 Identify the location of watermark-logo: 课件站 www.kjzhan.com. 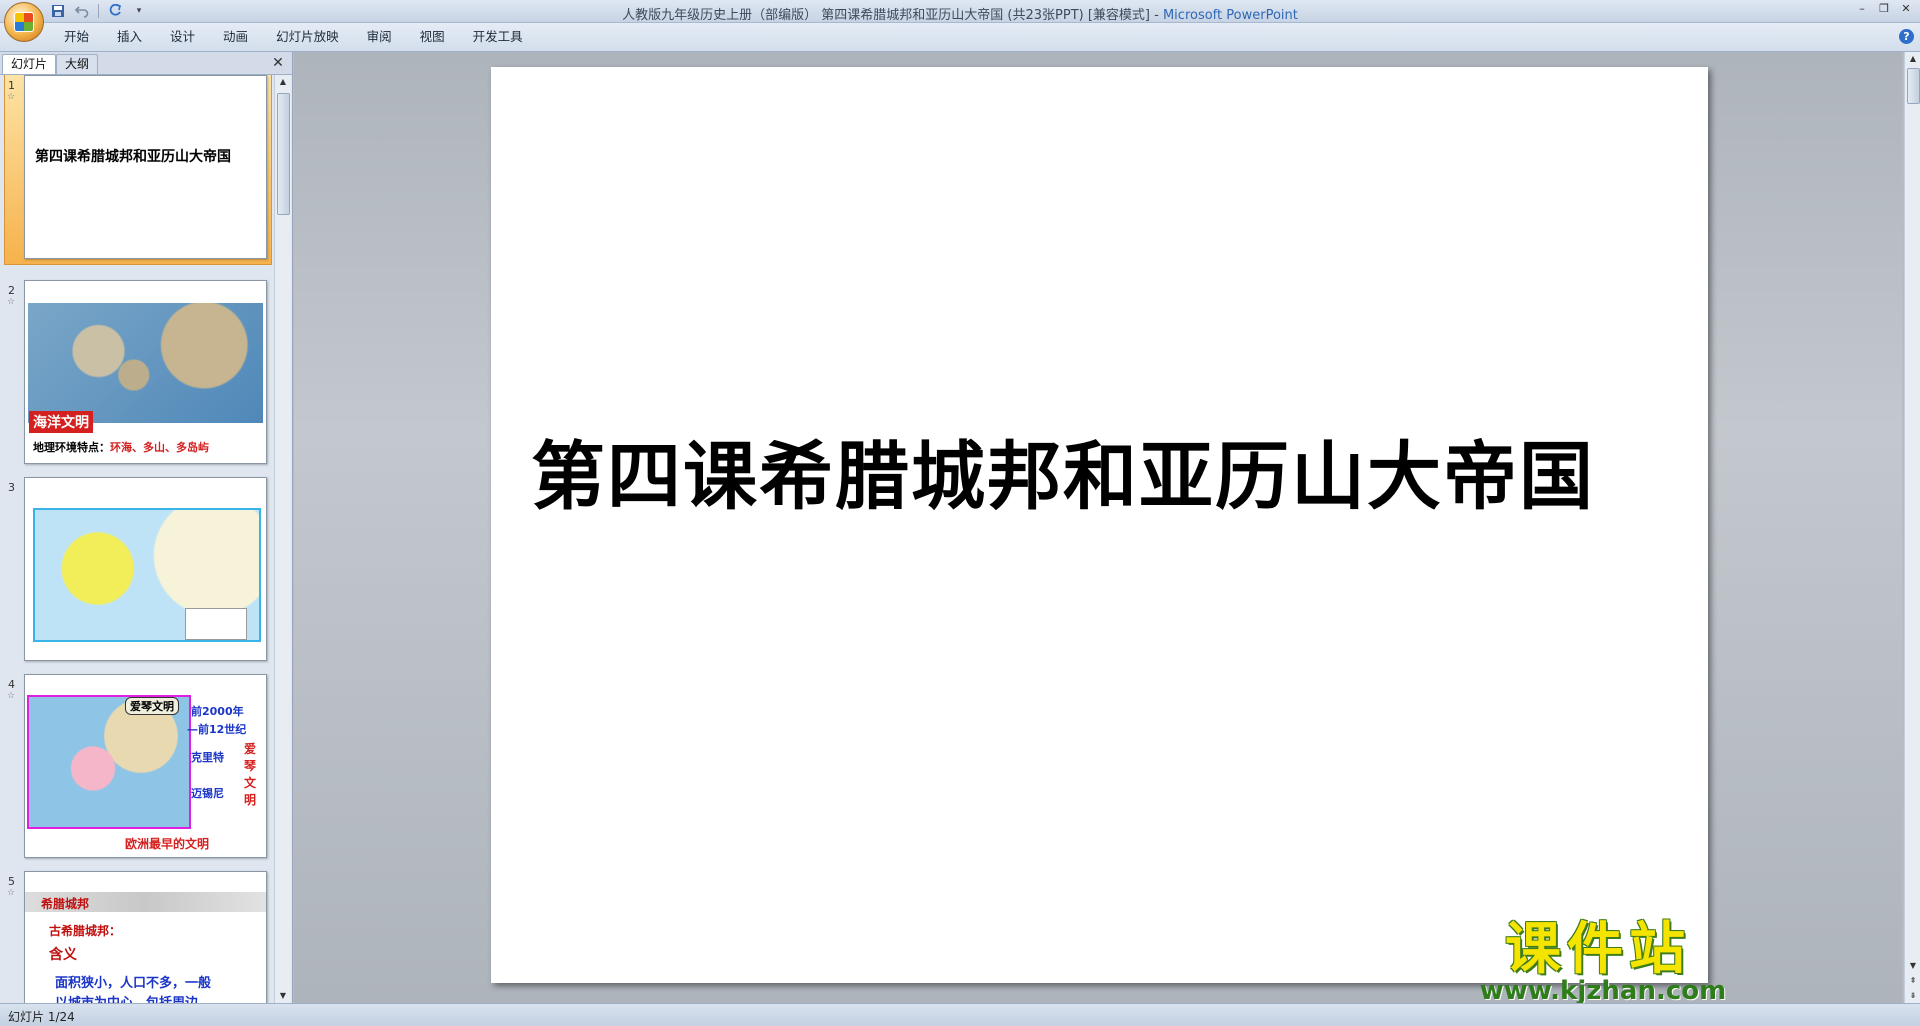
(1598, 961).